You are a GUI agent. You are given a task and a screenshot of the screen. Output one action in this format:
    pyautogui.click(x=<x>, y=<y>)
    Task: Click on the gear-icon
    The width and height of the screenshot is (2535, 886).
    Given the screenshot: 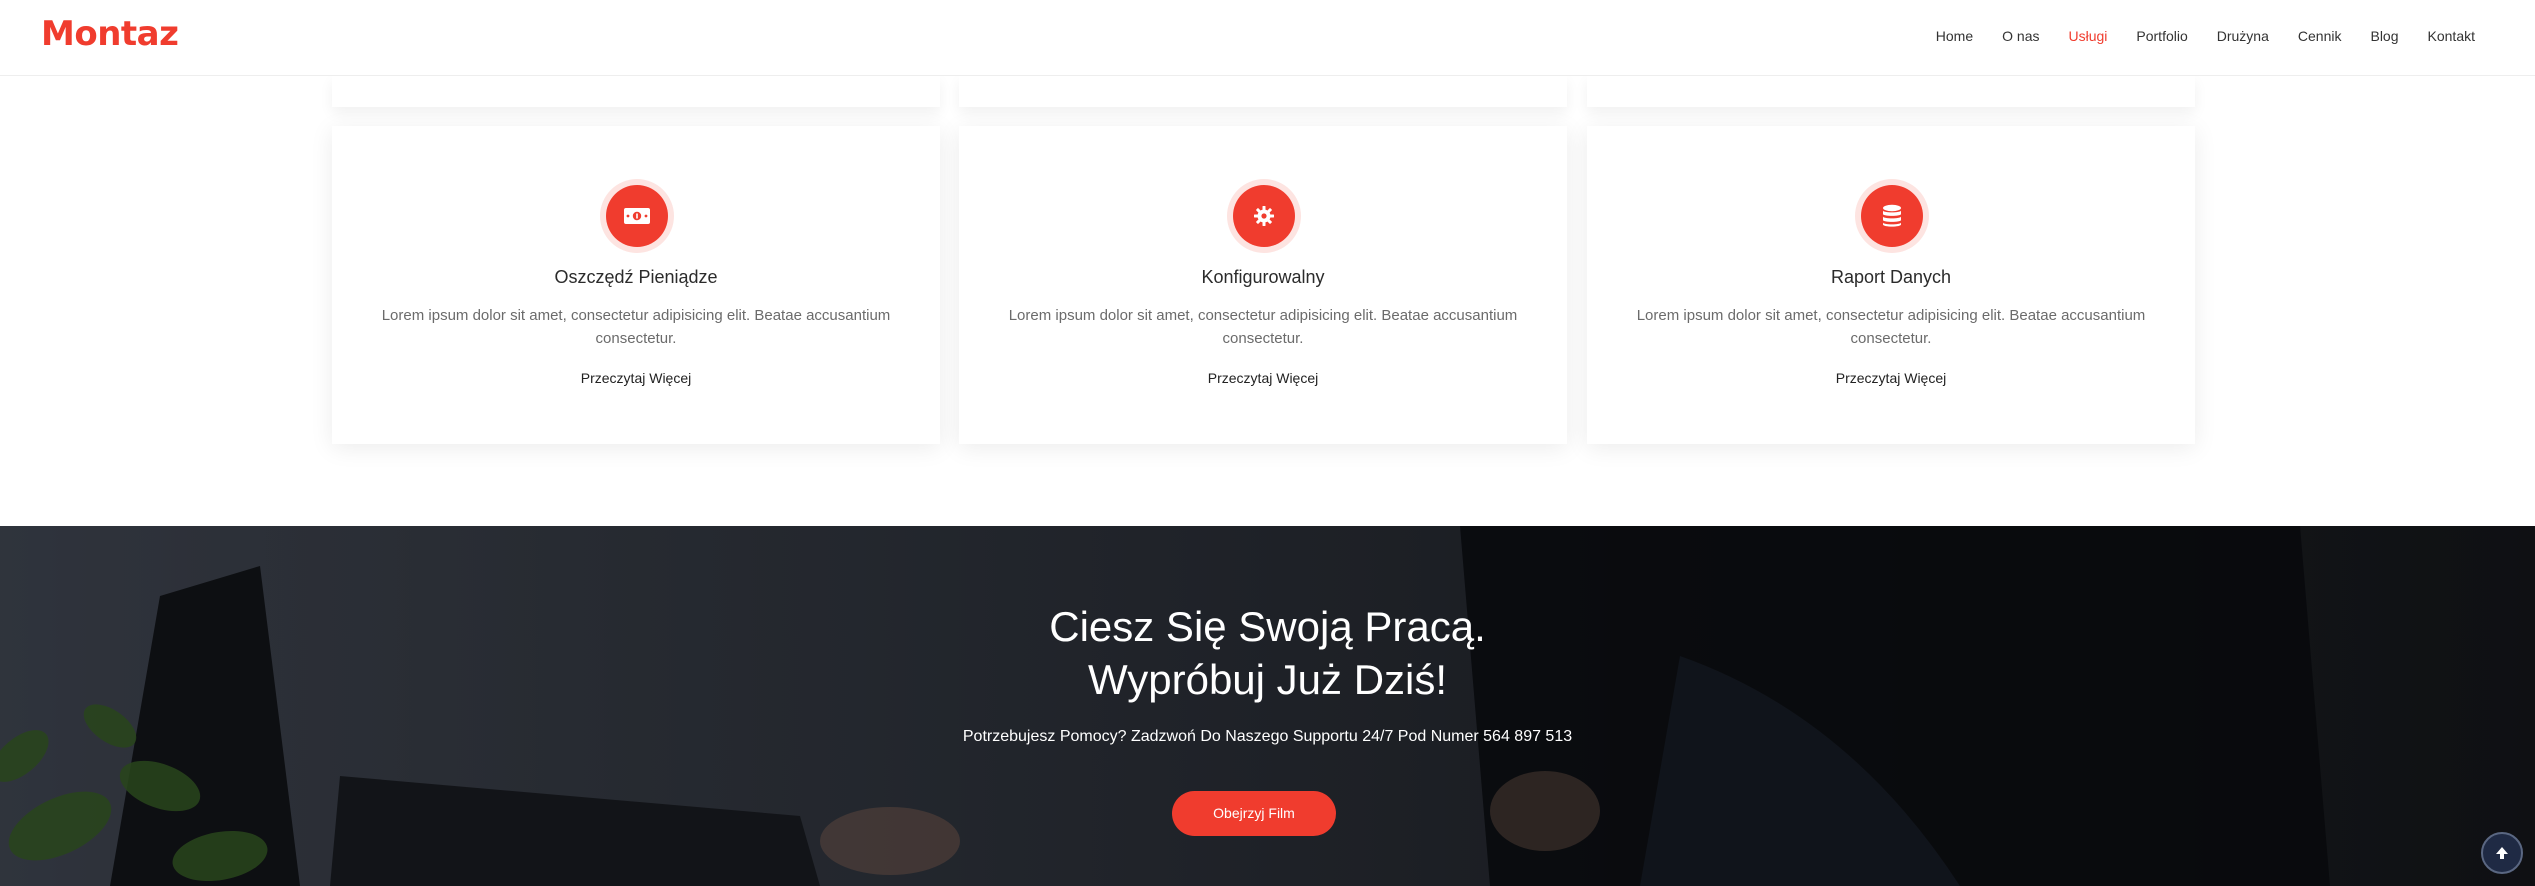 What is the action you would take?
    pyautogui.click(x=1264, y=216)
    